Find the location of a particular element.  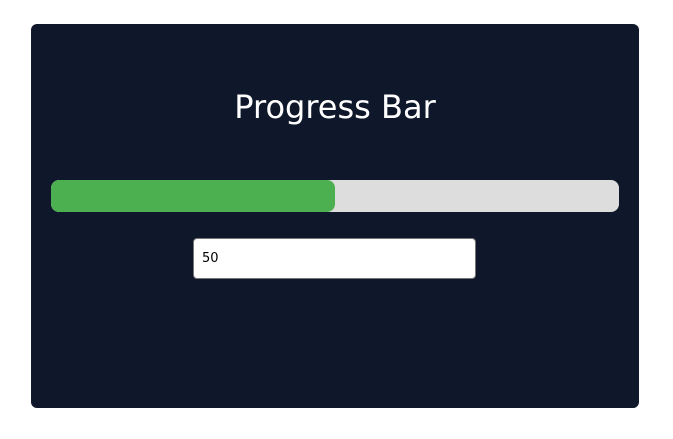

progress-bar-track is located at coordinates (335, 196).